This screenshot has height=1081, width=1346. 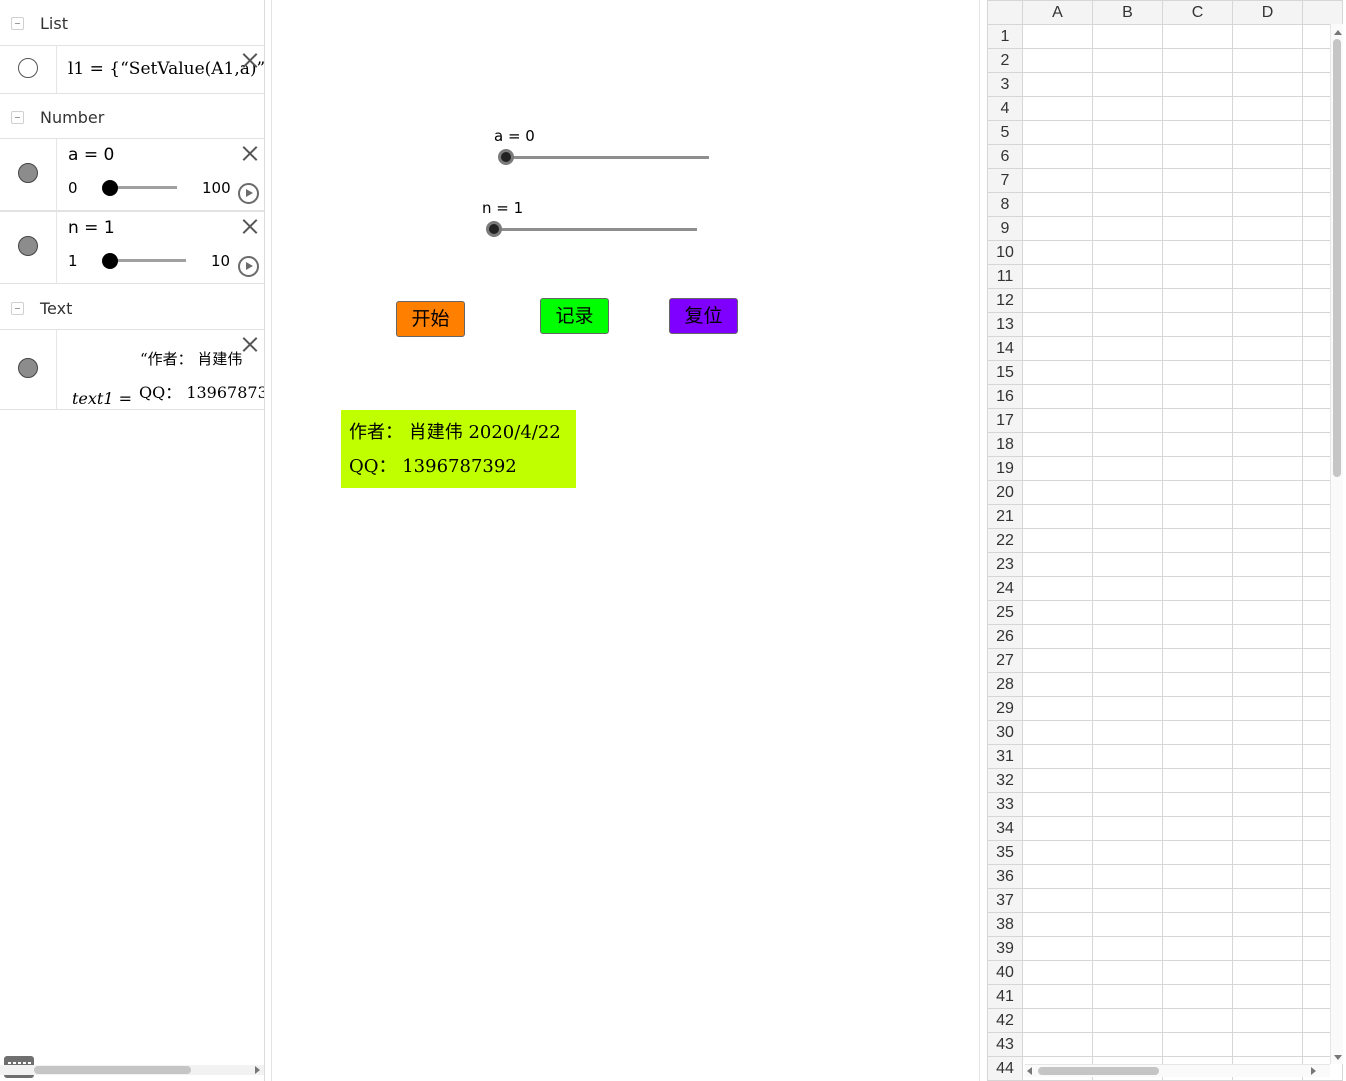 I want to click on row-header: 36, so click(x=1005, y=876).